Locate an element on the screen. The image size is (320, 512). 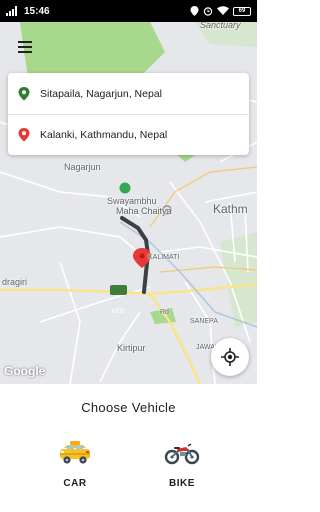
destination-location-field: Kalanki, Kathmandu, Nepal is located at coordinates (128, 134).